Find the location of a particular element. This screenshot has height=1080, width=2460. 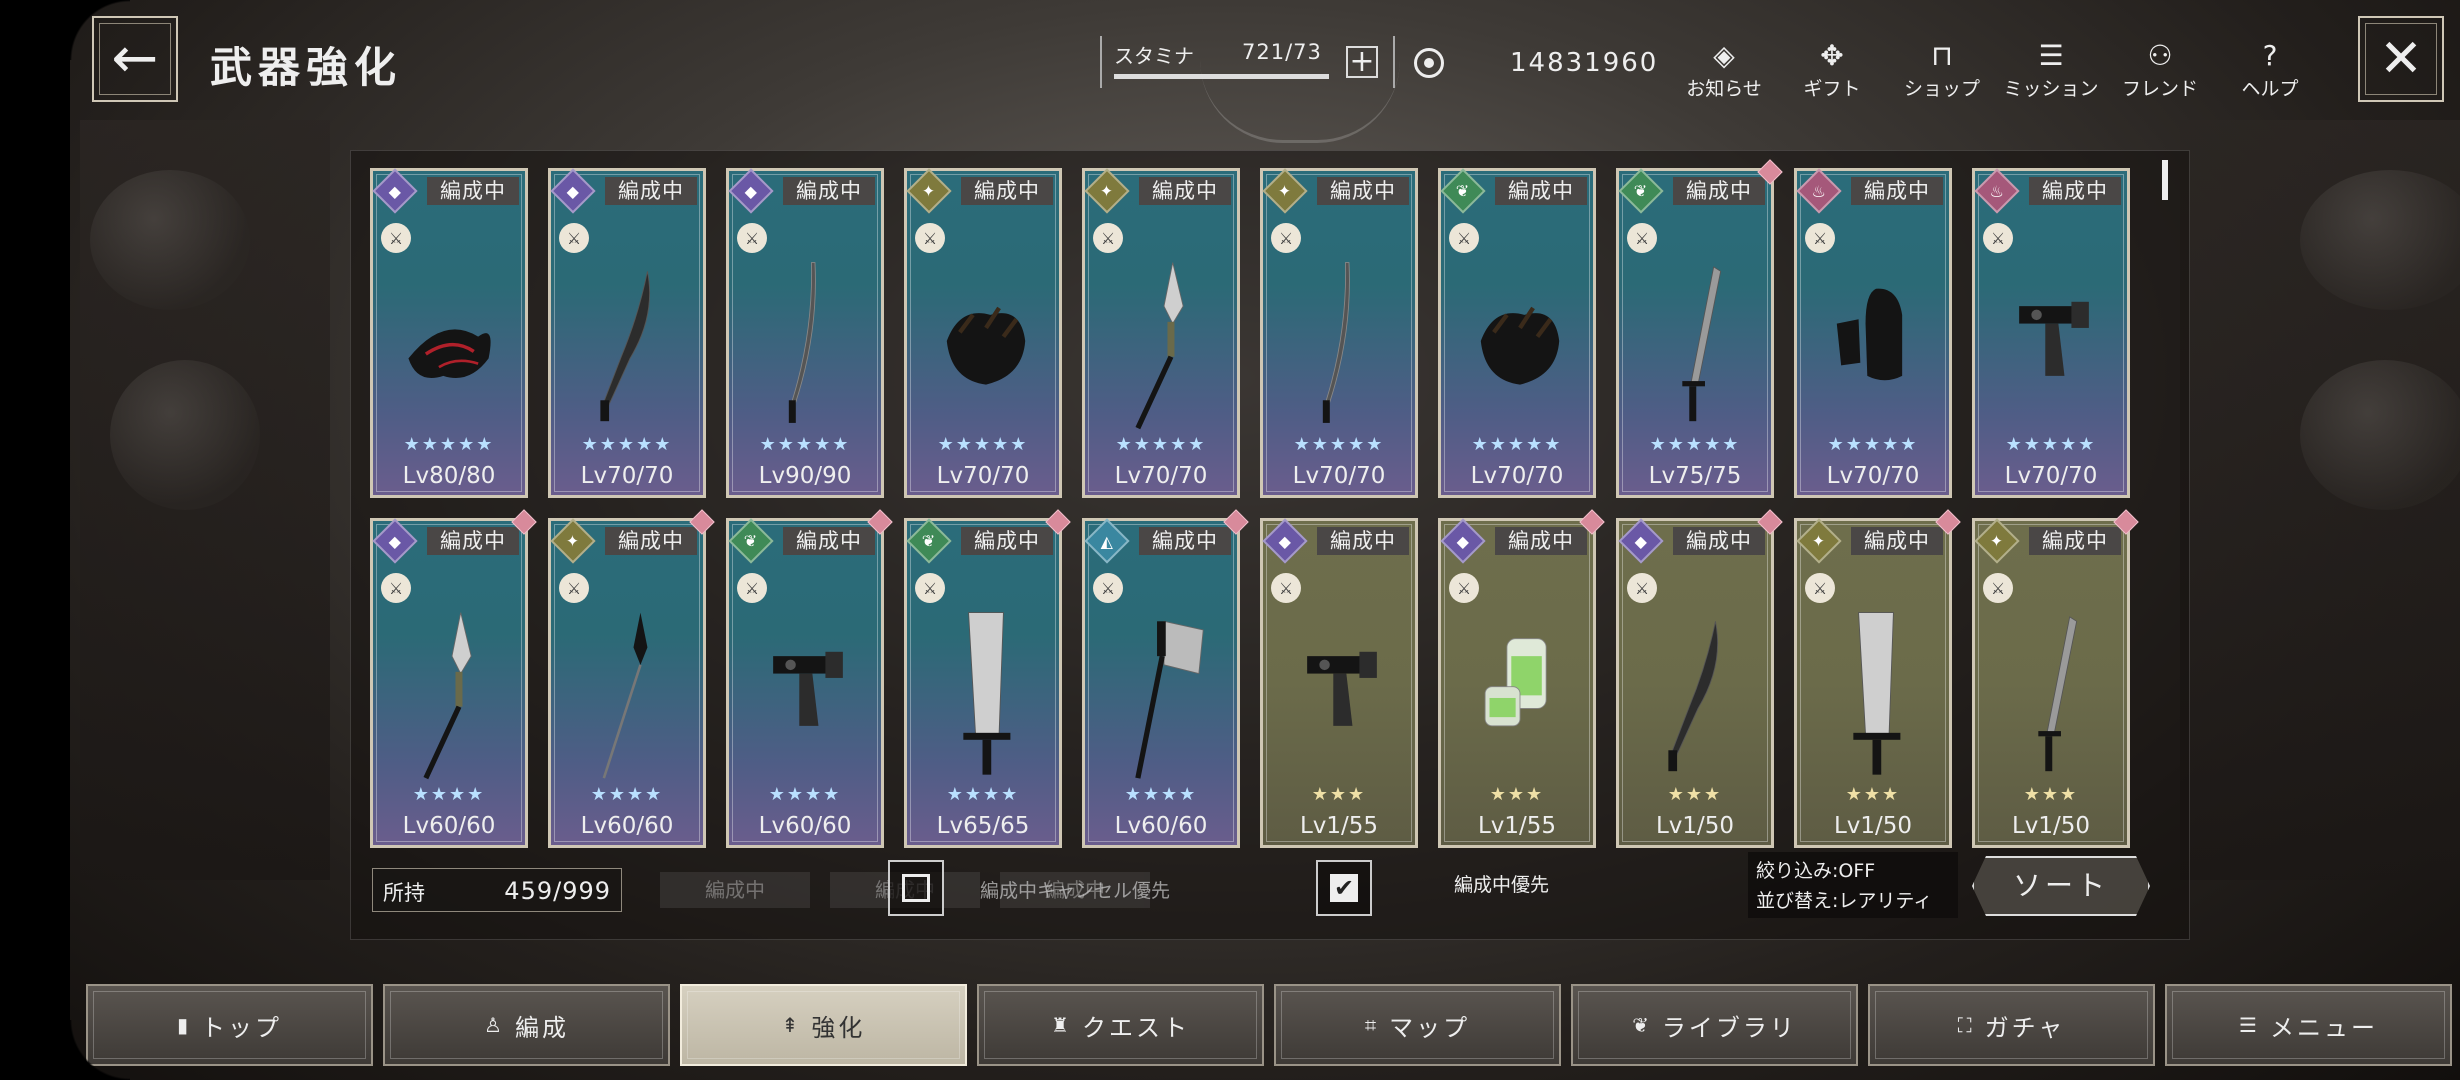

tab-icon: ⇞ is located at coordinates (791, 1025).